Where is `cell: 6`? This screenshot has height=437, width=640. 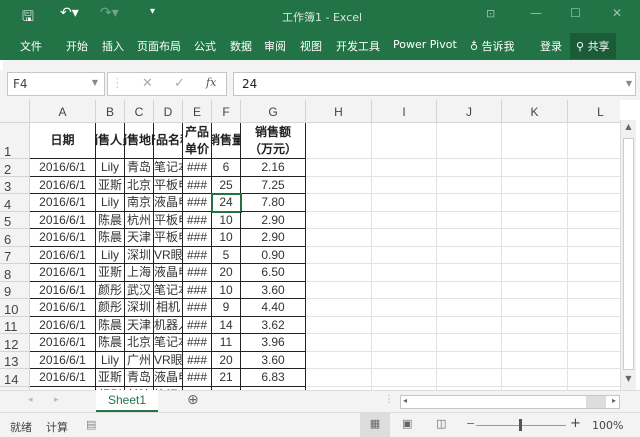 cell: 6 is located at coordinates (226, 168).